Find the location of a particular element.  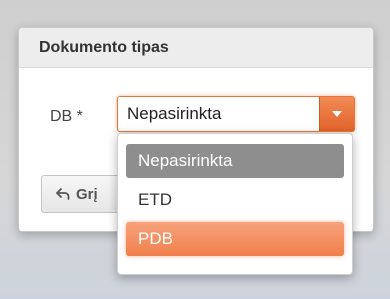

db-select-value: Nepasirinkta is located at coordinates (174, 113).